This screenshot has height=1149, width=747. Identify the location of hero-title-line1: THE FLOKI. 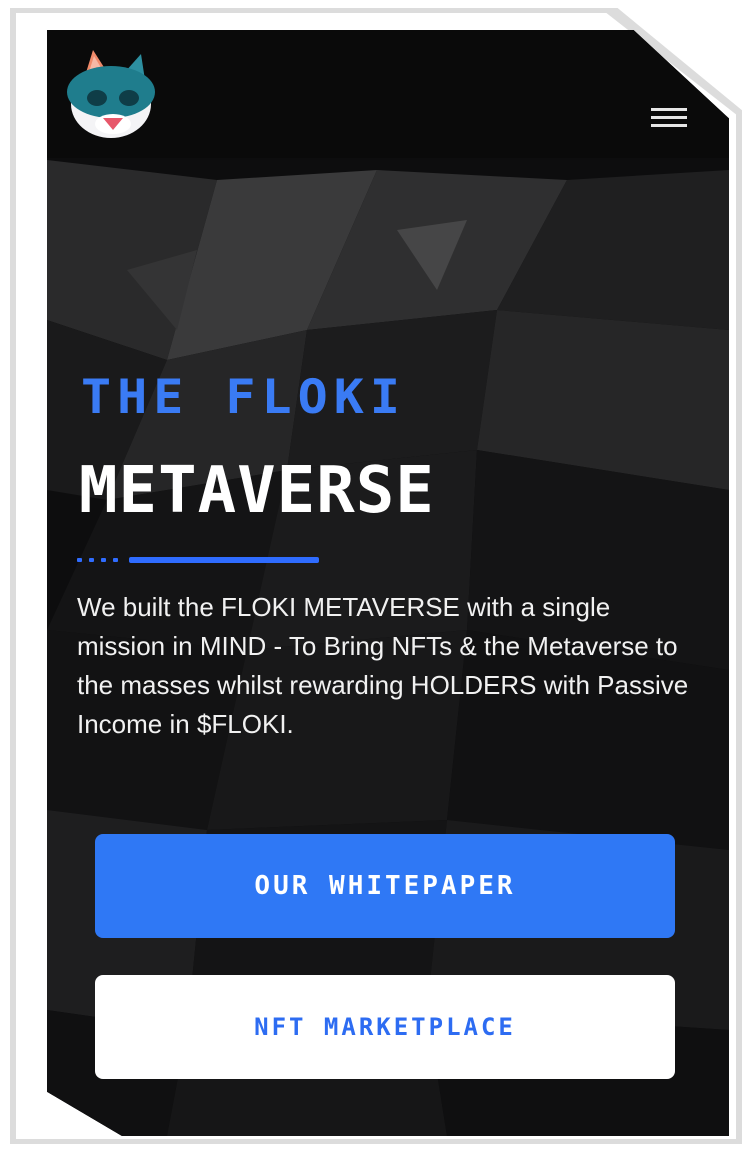
(243, 397).